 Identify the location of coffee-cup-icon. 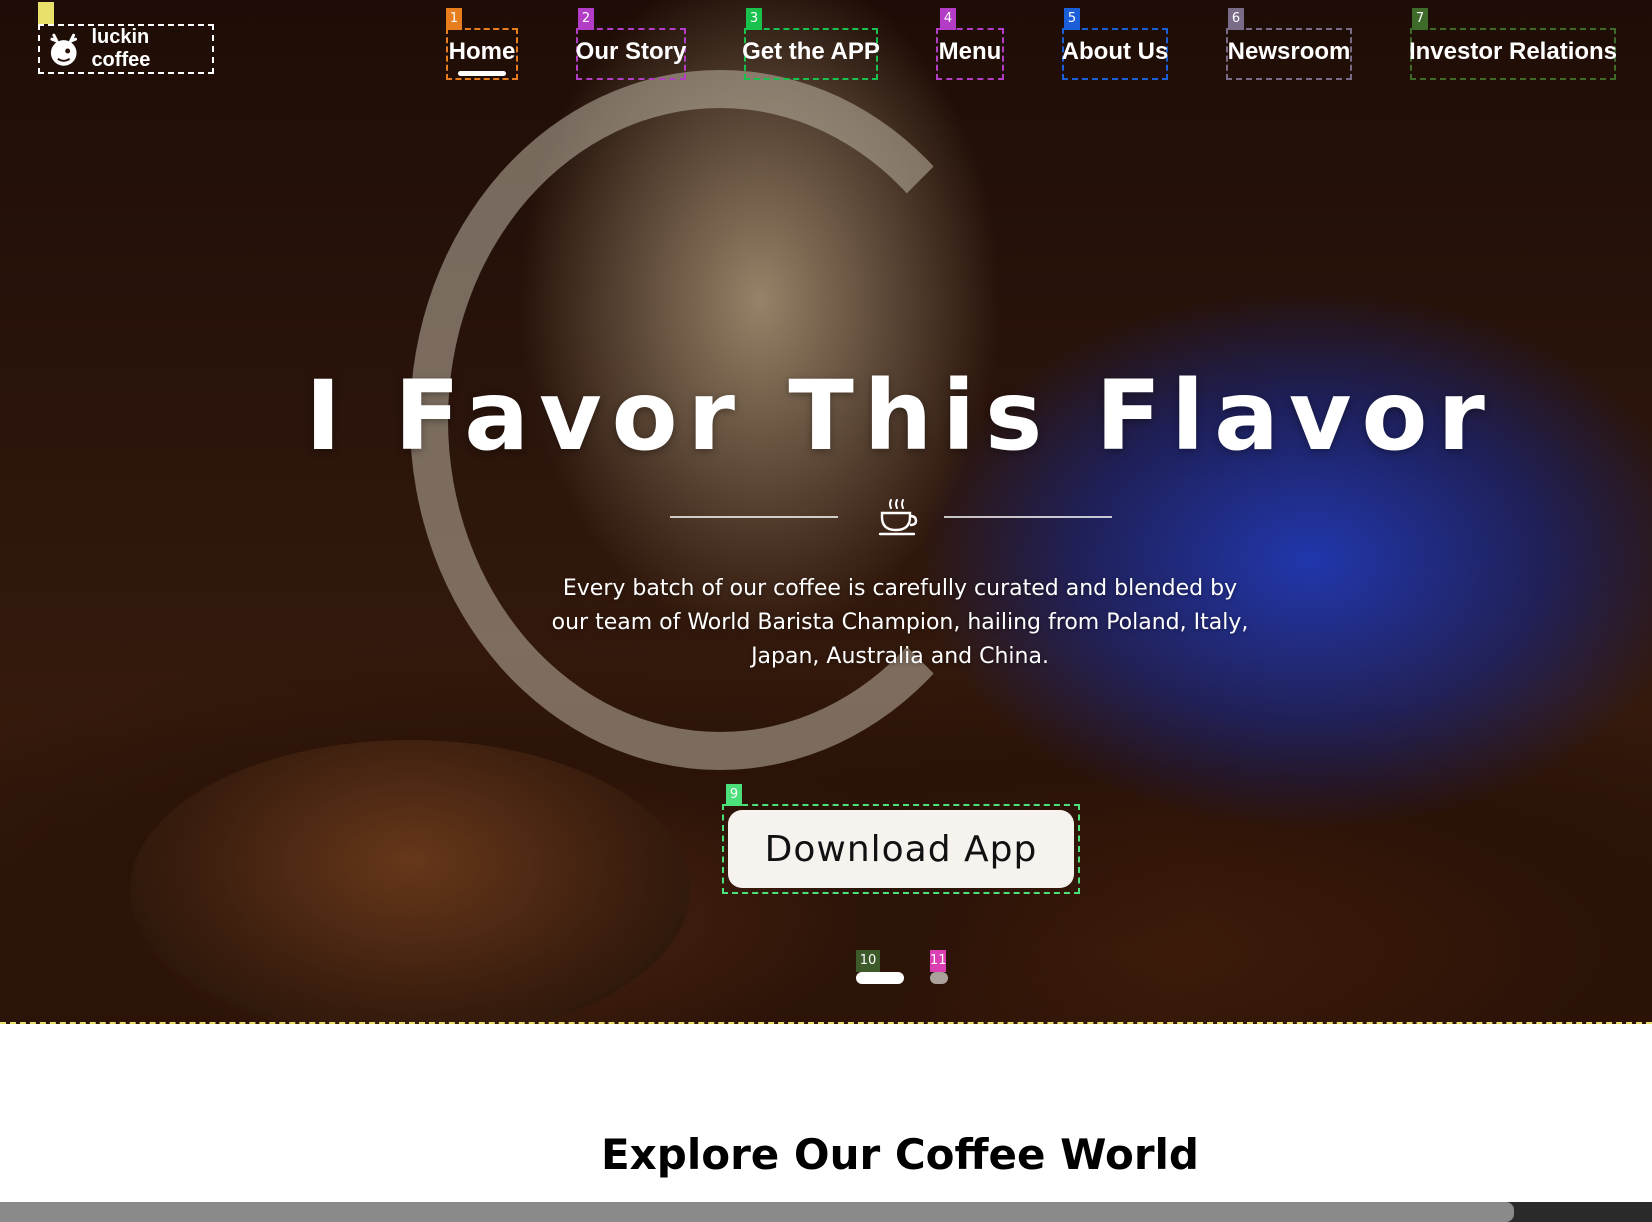
(898, 517).